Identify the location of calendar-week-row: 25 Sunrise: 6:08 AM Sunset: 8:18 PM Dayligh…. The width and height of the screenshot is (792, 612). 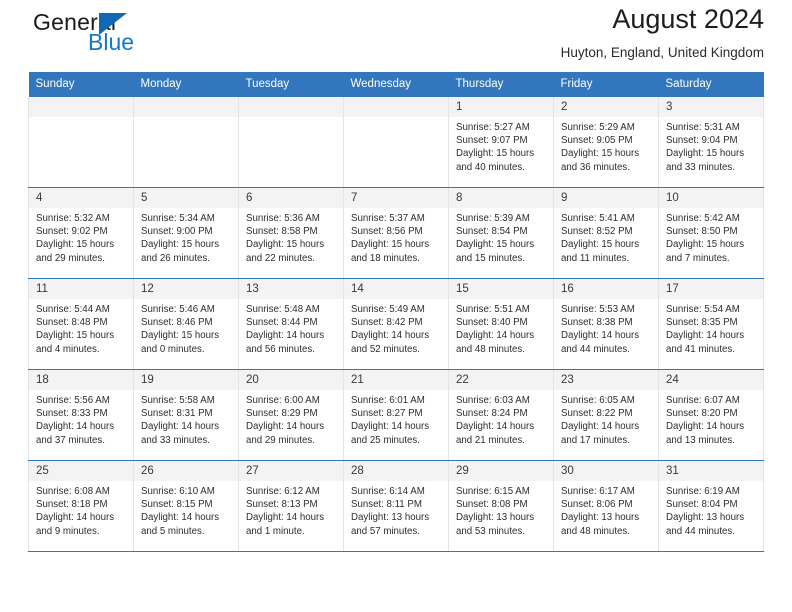
(396, 506).